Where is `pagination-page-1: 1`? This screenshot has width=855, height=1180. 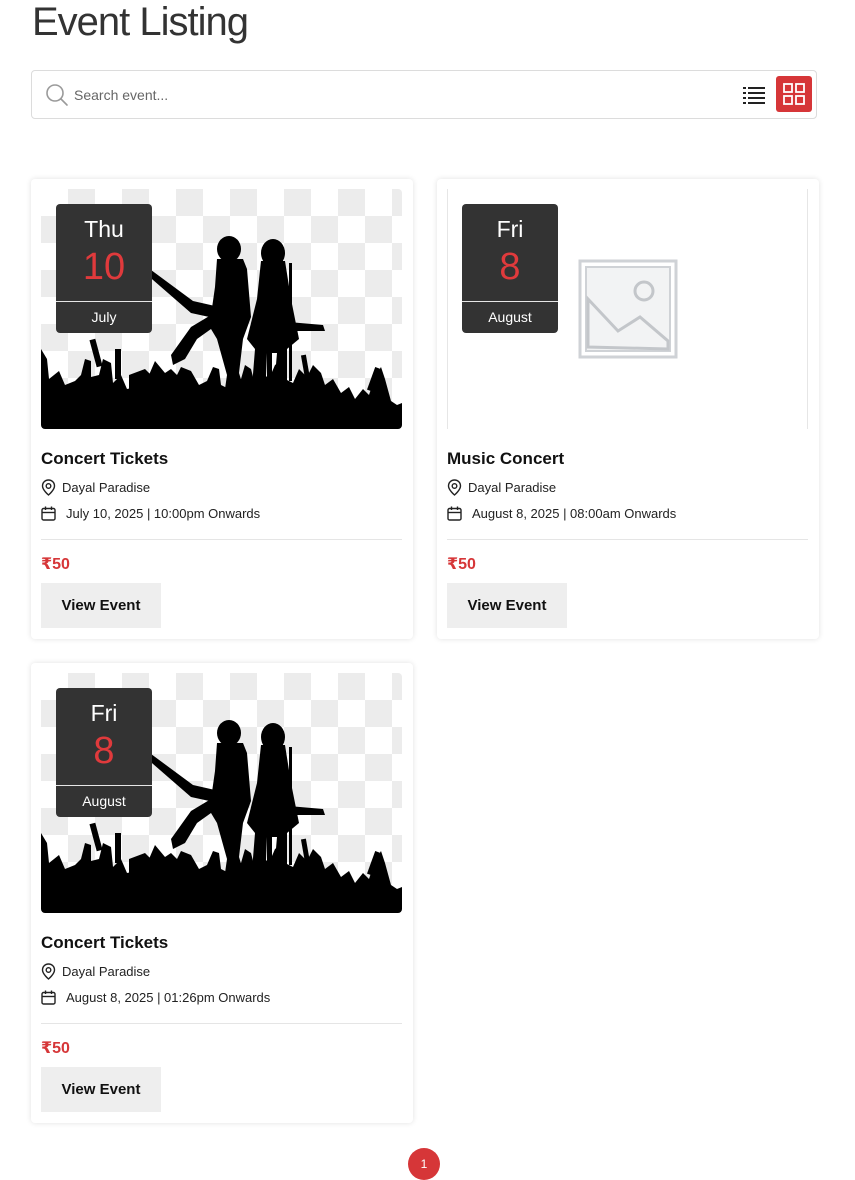 pagination-page-1: 1 is located at coordinates (424, 1164).